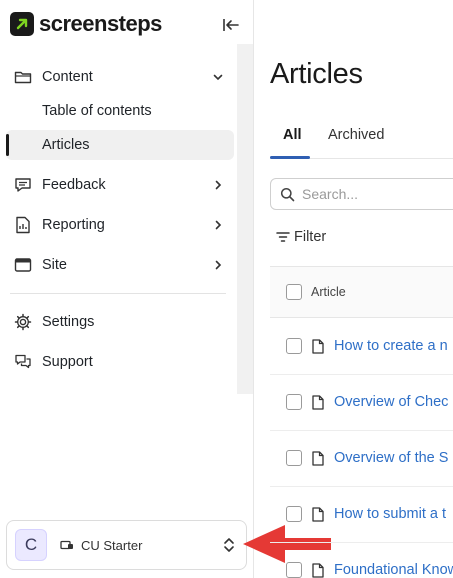  What do you see at coordinates (316, 74) in the screenshot?
I see `page-title: Articles` at bounding box center [316, 74].